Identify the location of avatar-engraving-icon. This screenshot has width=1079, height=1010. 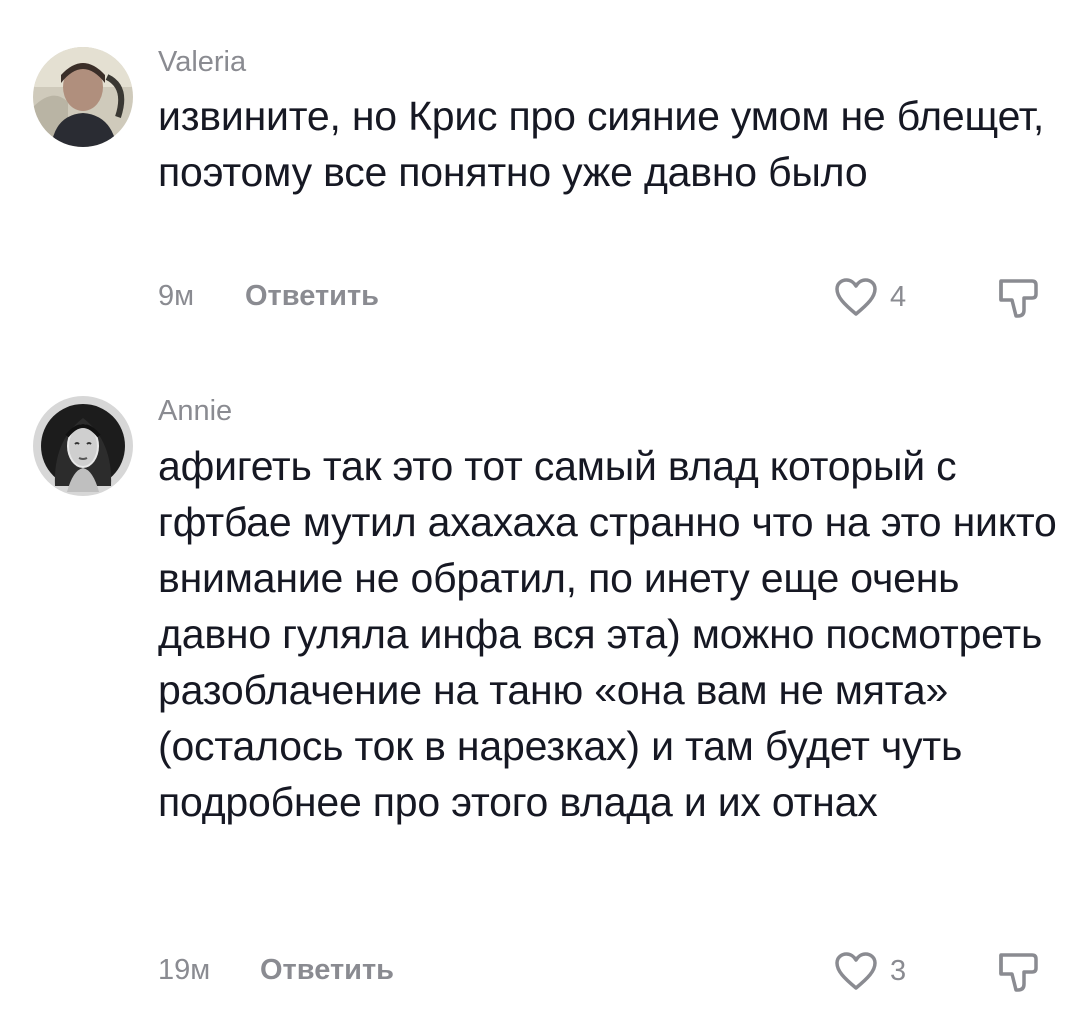
(83, 446).